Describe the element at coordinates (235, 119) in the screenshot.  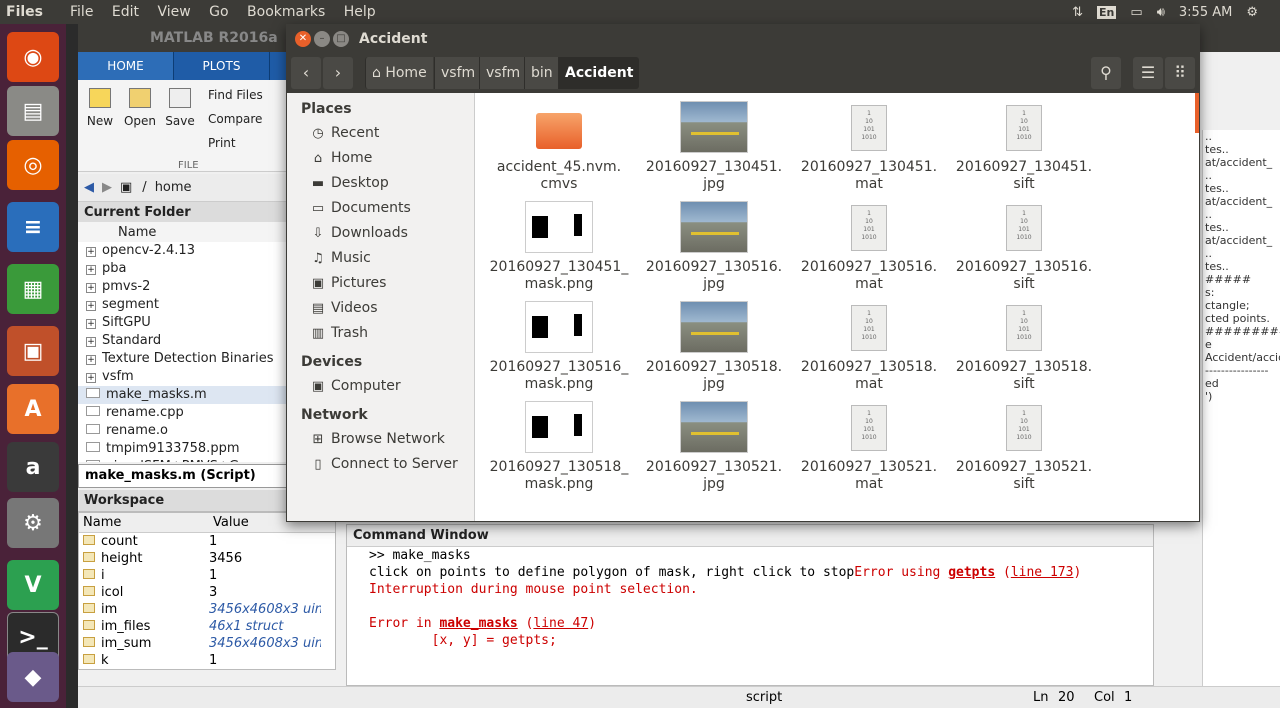
I see `compare-button: Compare` at that location.